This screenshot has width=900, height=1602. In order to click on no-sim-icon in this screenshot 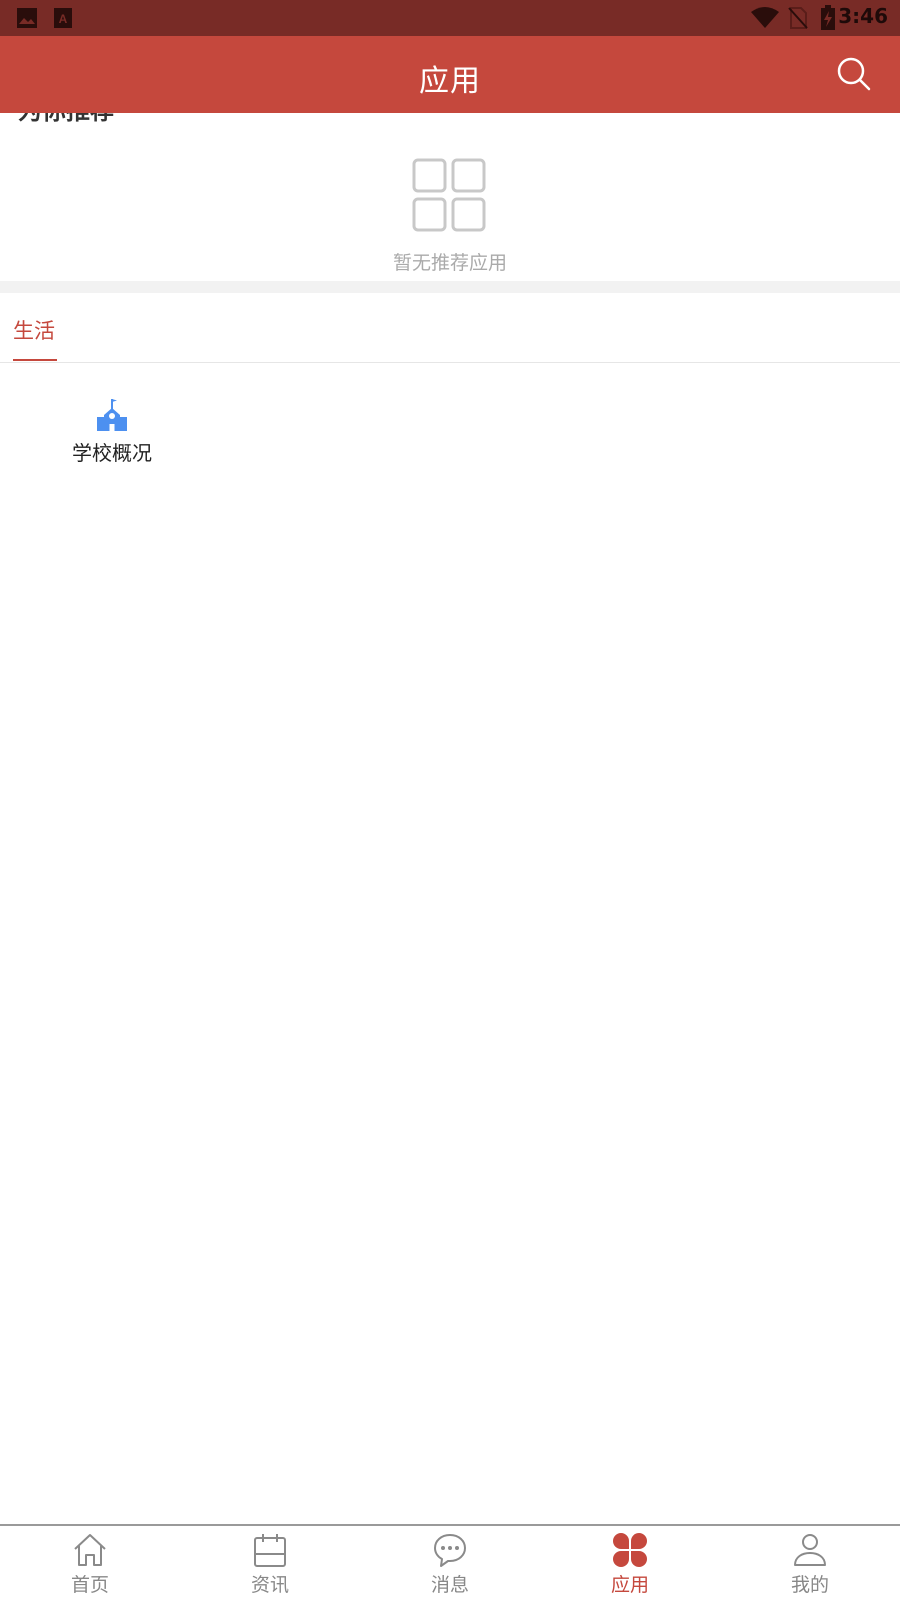, I will do `click(798, 18)`.